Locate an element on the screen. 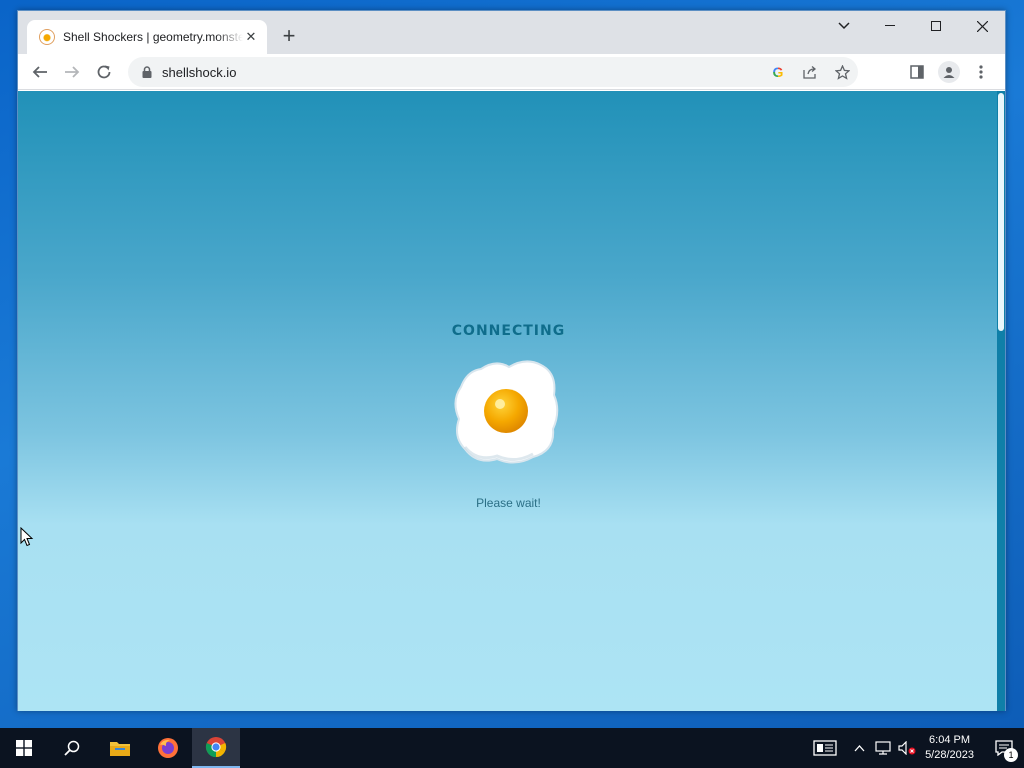 This screenshot has width=1024, height=768. connecting-heading: CONNECTING is located at coordinates (508, 331).